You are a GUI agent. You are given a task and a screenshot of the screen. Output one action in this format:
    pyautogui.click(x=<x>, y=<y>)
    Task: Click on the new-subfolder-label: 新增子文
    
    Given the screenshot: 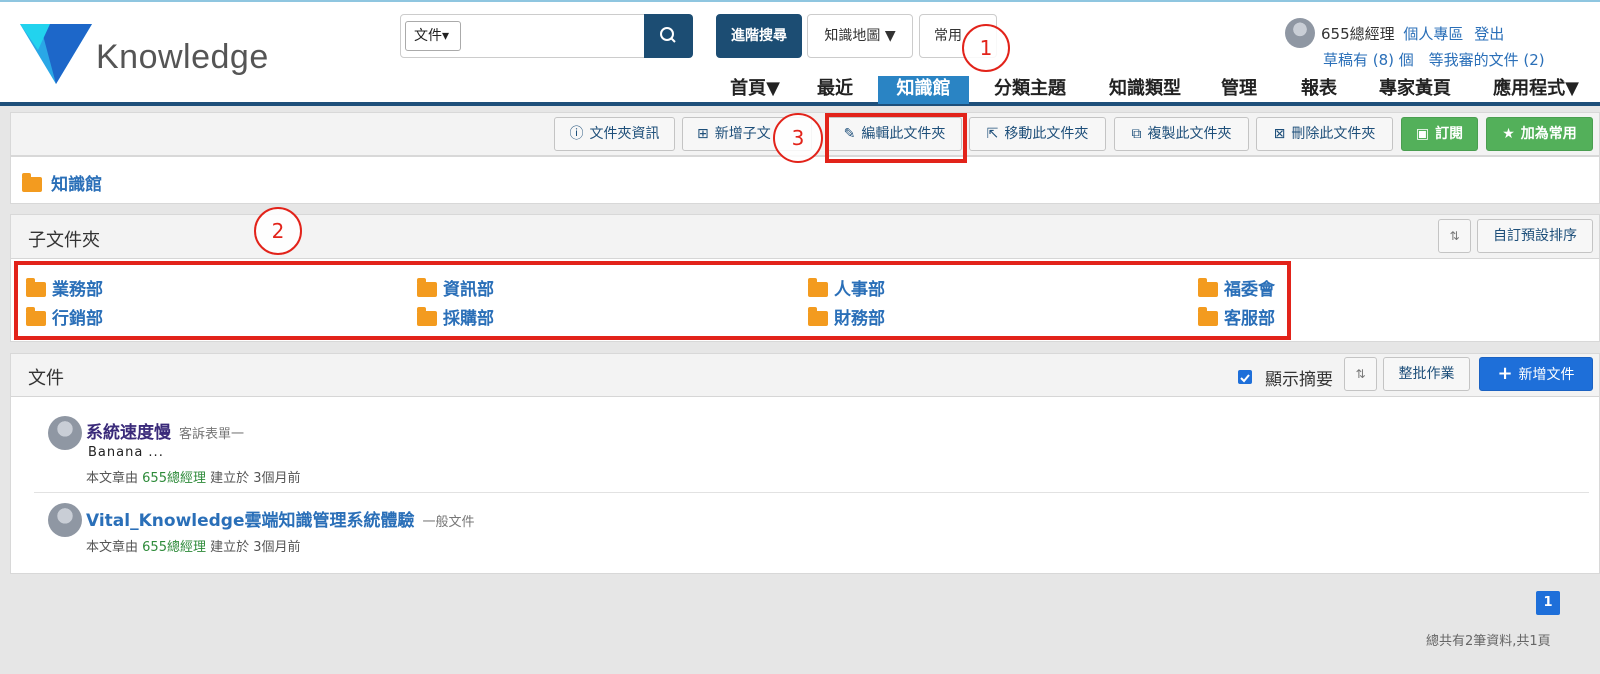 What is the action you would take?
    pyautogui.click(x=742, y=134)
    